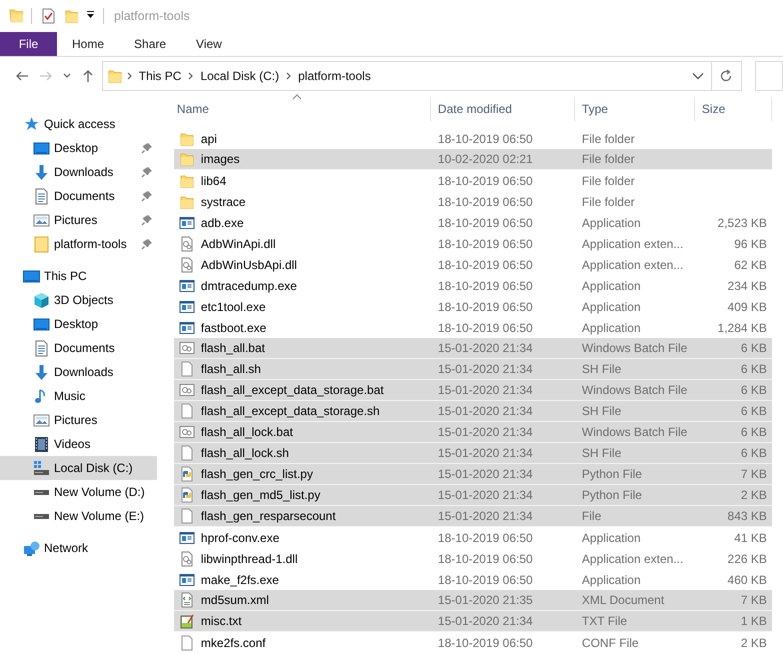 The image size is (783, 654). I want to click on ribbon-tab: View, so click(209, 44).